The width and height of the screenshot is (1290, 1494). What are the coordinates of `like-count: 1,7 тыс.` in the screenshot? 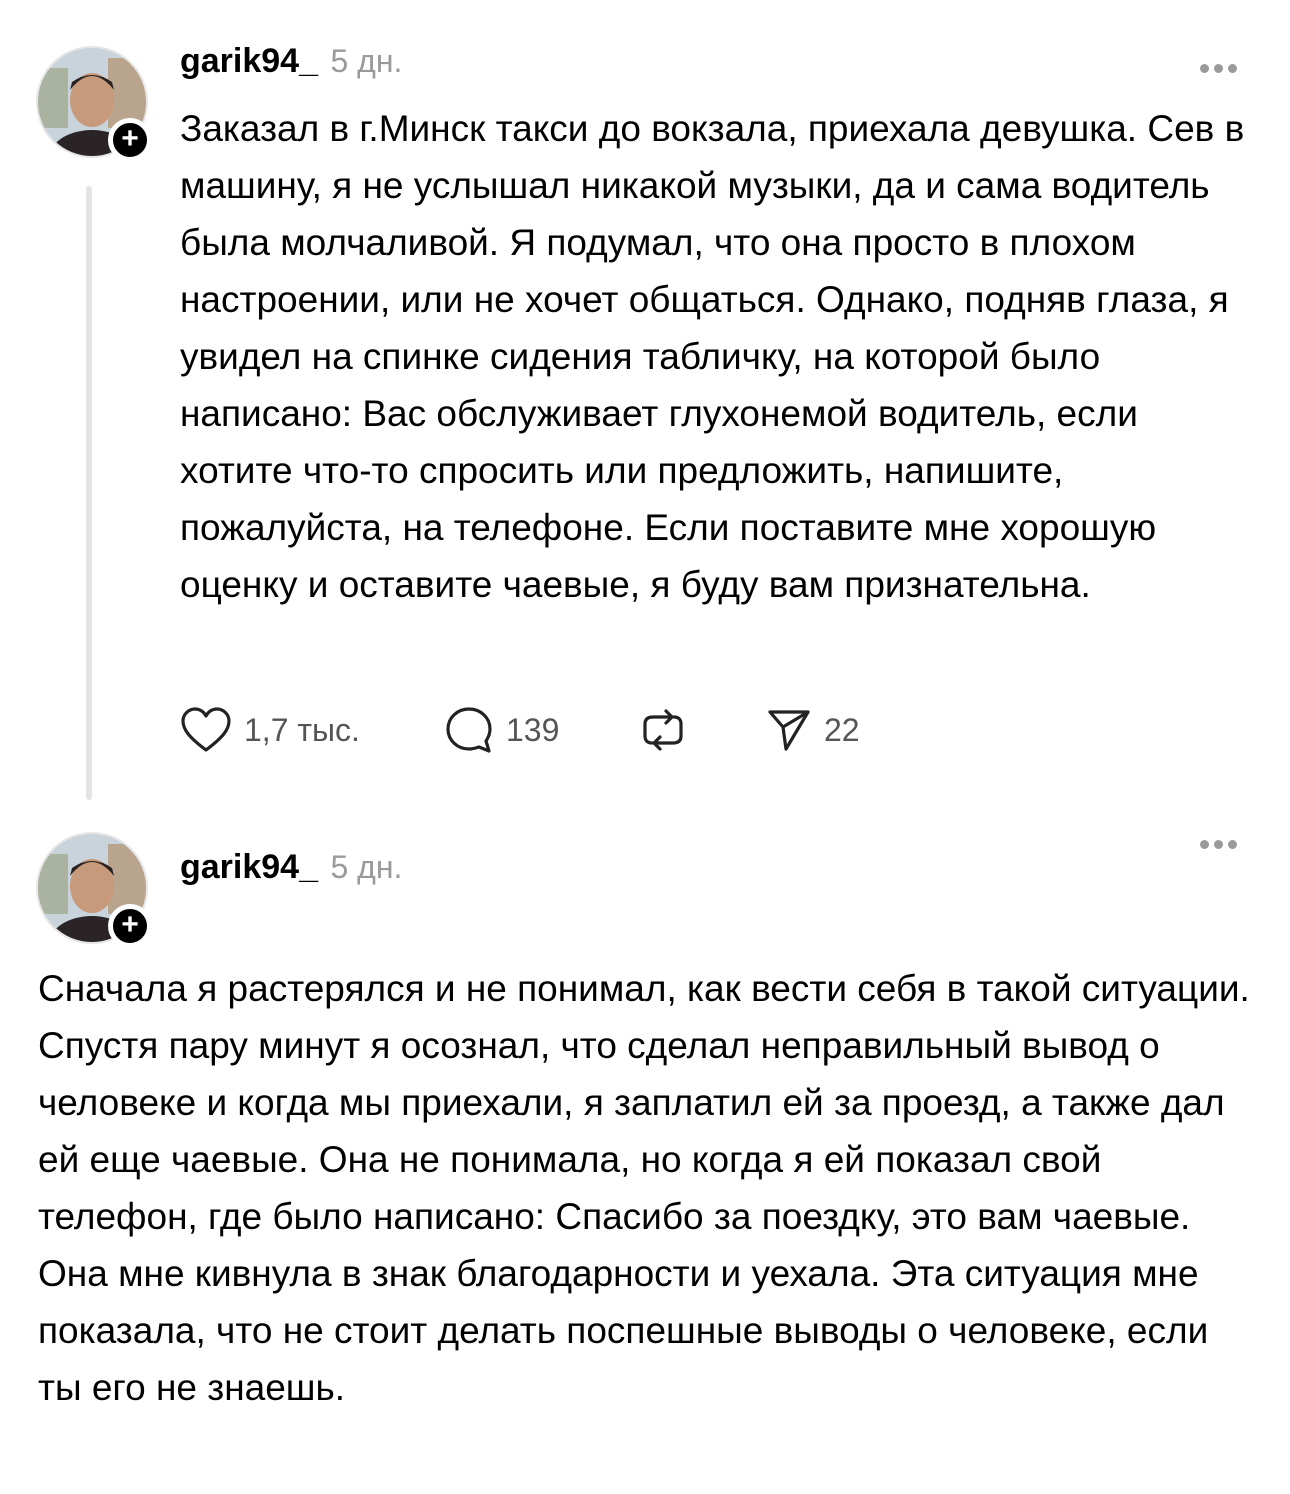 It's located at (302, 729).